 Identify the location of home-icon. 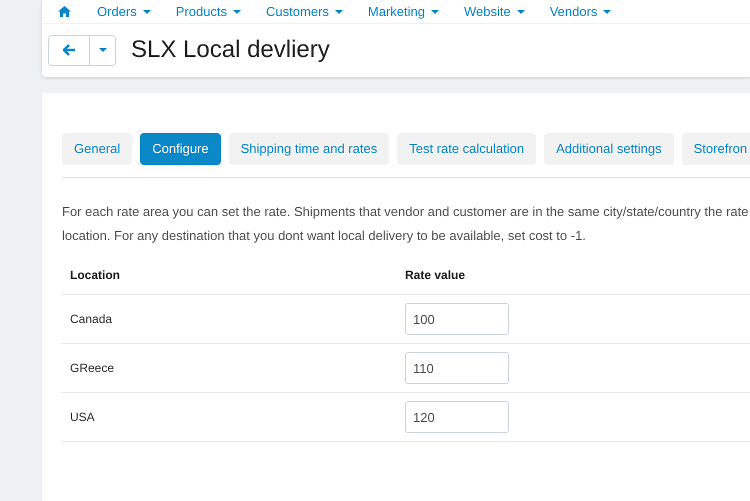
(64, 11).